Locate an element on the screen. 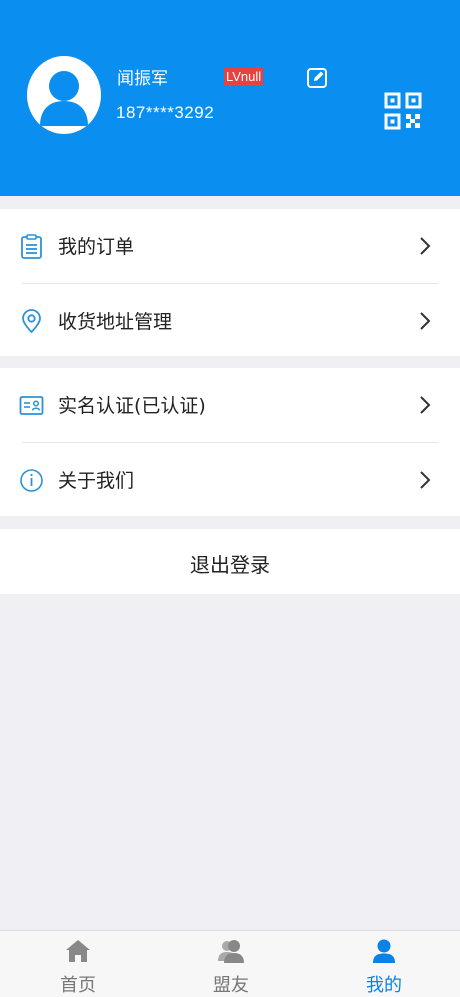 Image resolution: width=460 pixels, height=997 pixels. avatar is located at coordinates (64, 95).